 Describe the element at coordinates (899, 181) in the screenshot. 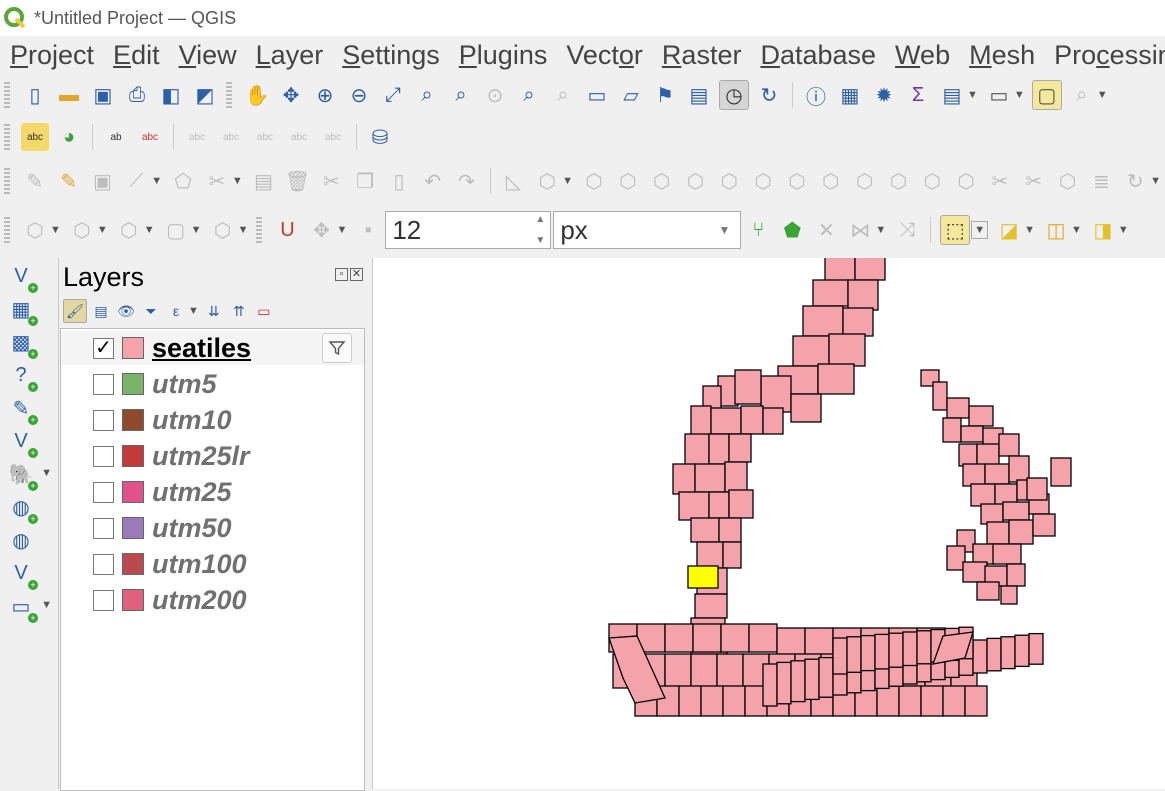

I see `offset-curve-icon: ⬡` at that location.